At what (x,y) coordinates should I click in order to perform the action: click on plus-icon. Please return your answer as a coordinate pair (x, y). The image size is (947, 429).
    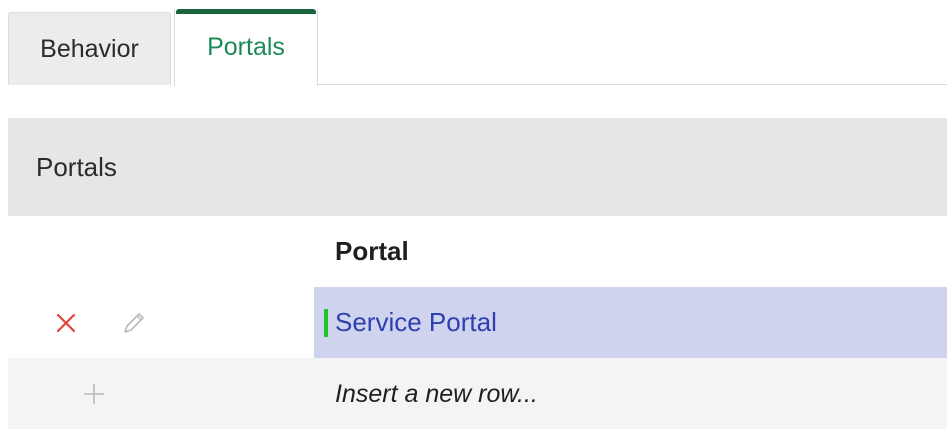
    Looking at the image, I should click on (94, 394).